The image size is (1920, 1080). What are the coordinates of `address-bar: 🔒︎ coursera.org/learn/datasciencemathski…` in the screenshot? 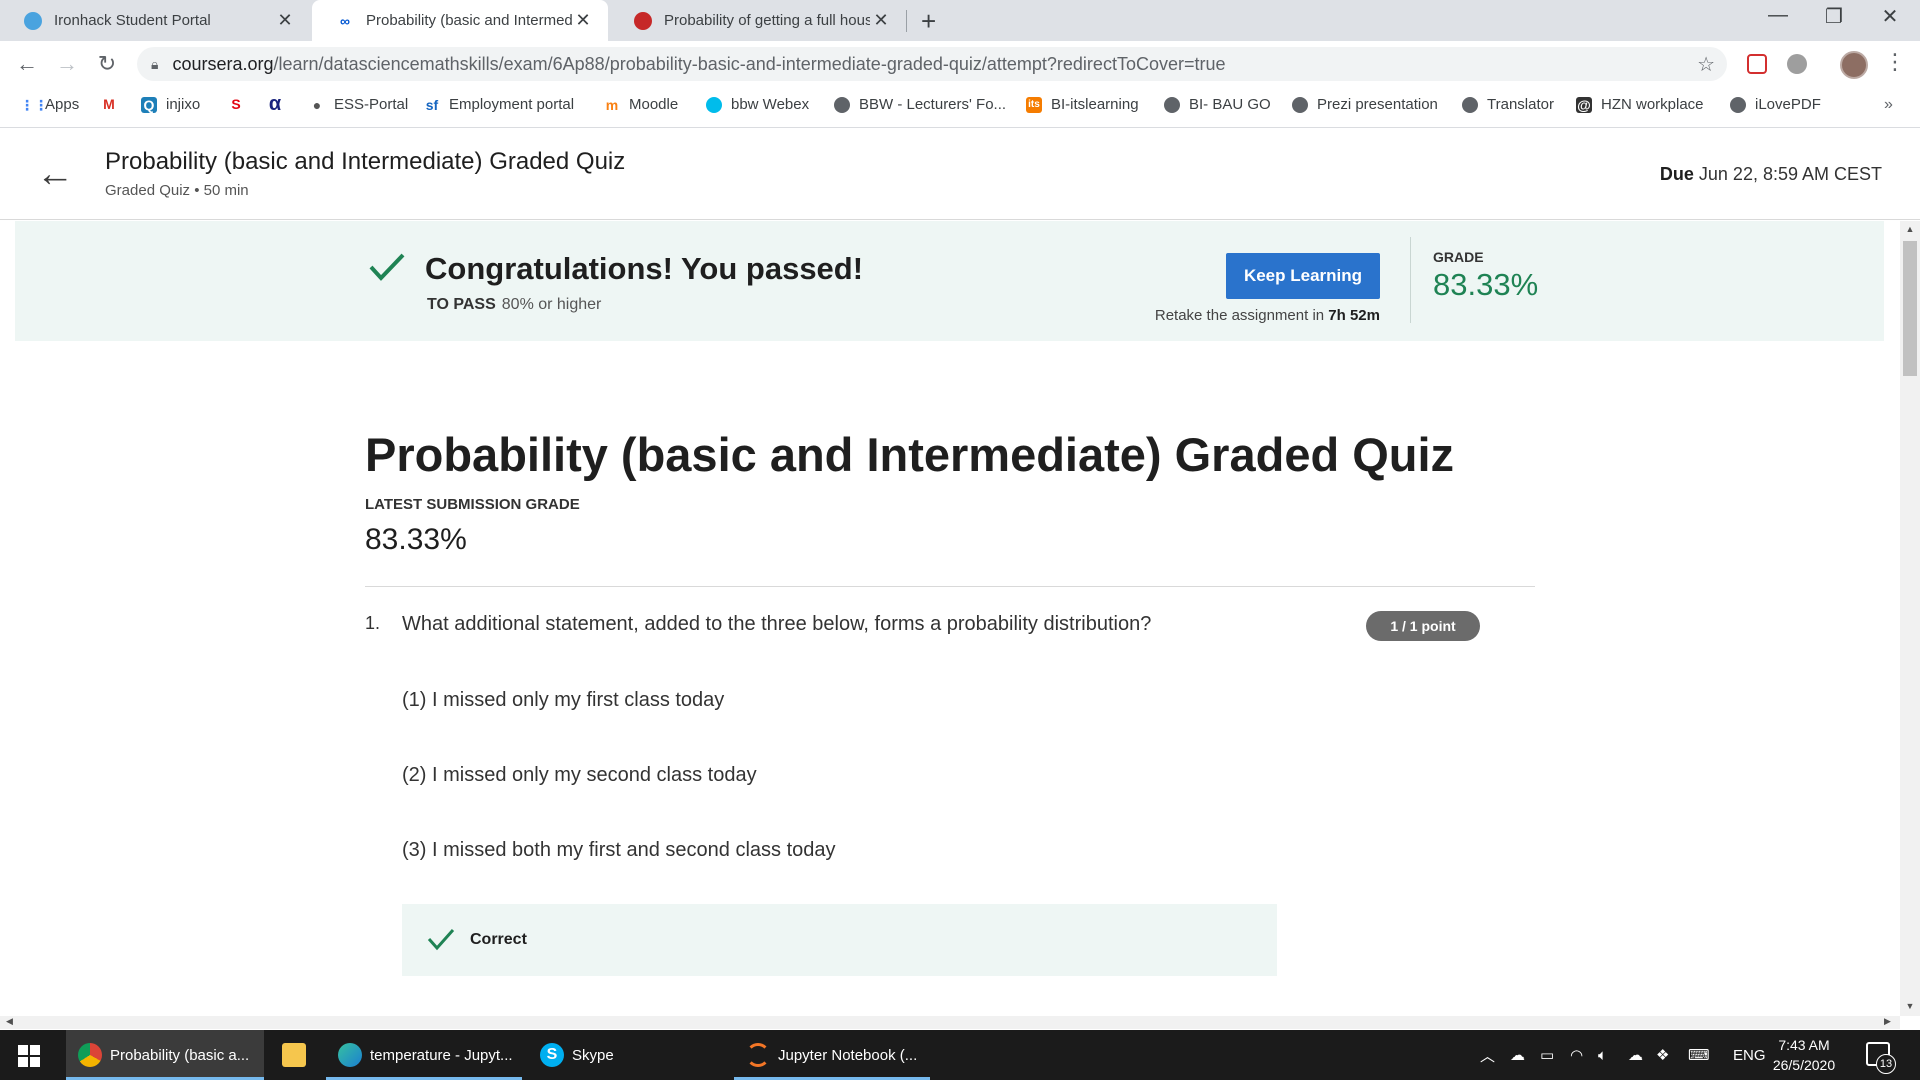 It's located at (932, 64).